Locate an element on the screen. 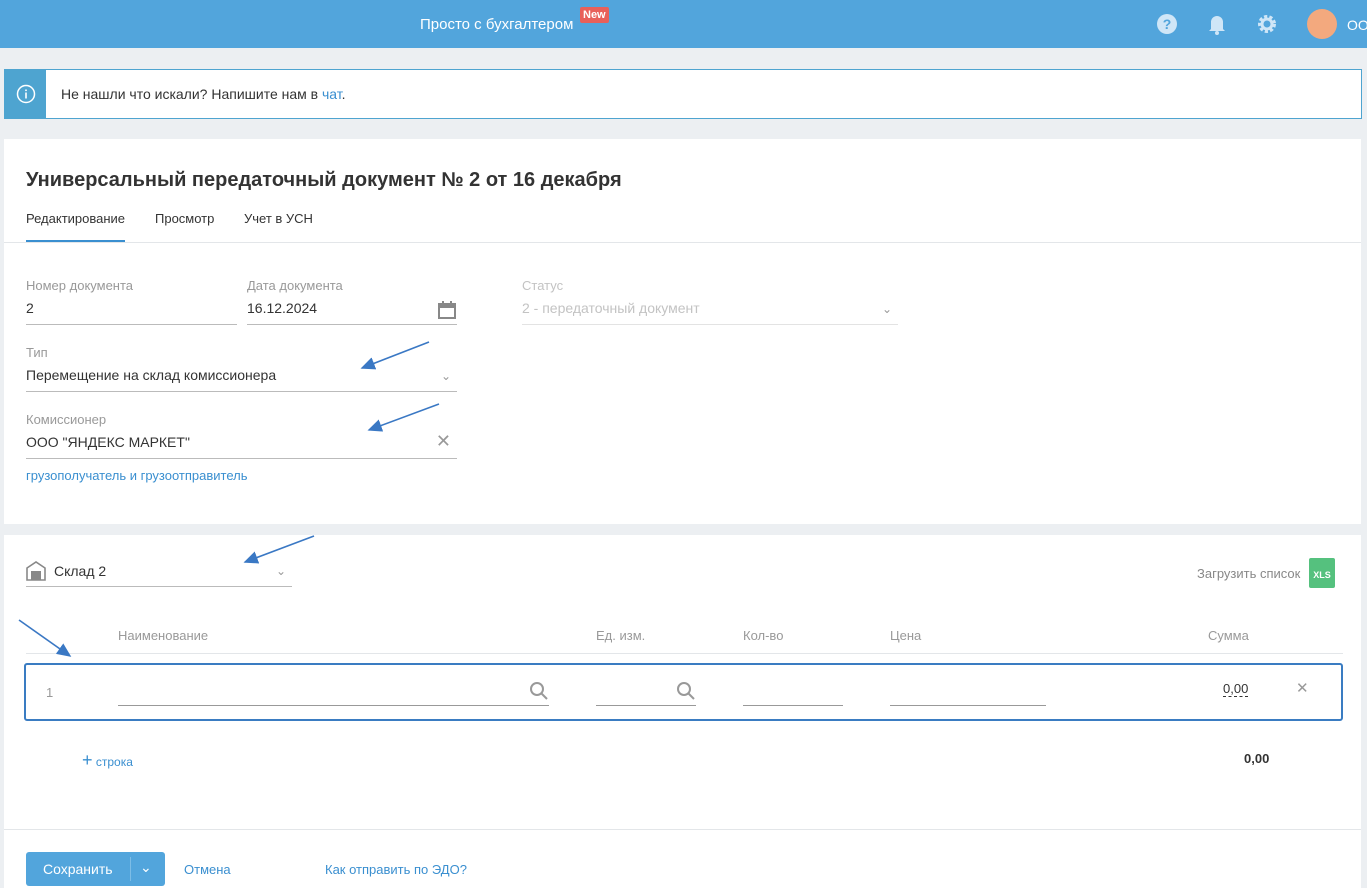 The image size is (1367, 888). name-input is located at coordinates (333, 705).